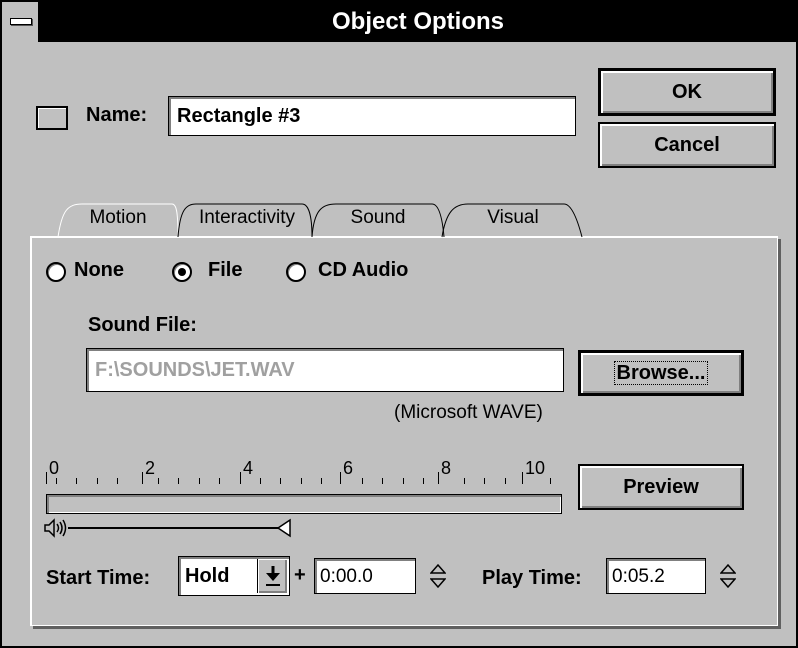  I want to click on volume-slider-thumb, so click(283, 528).